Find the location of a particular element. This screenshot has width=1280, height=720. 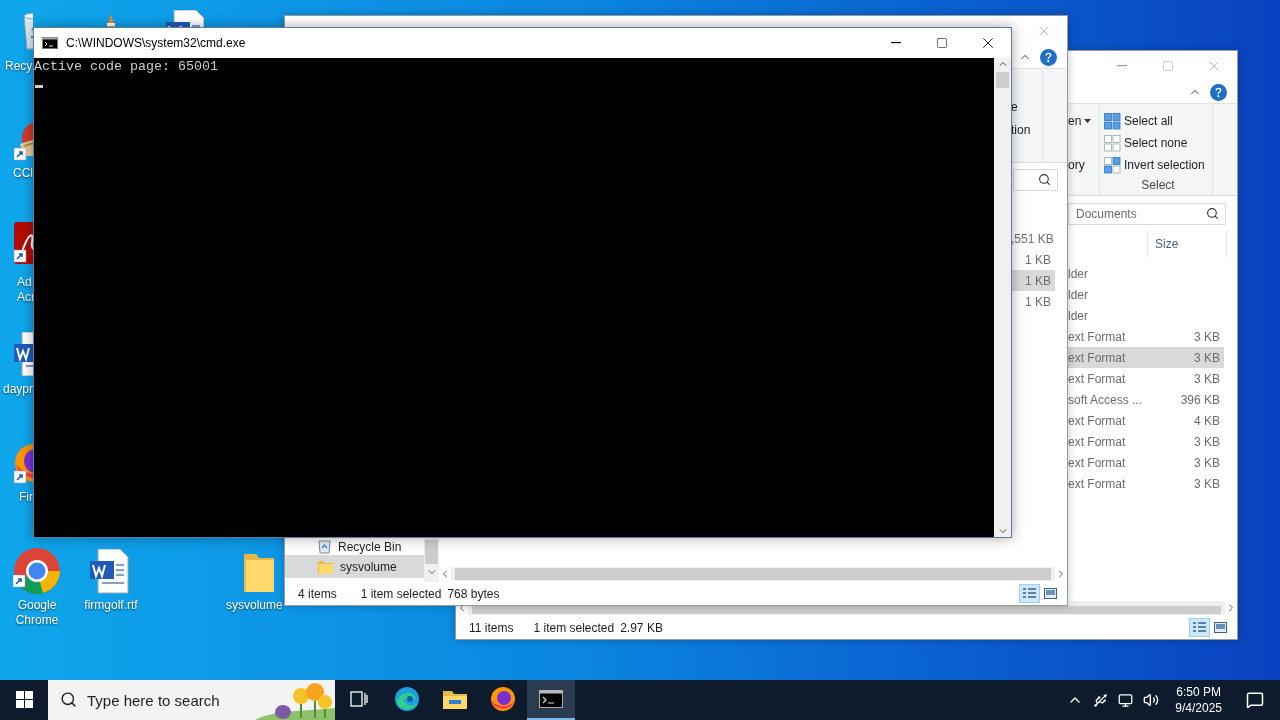

select-command: Select all is located at coordinates (1158, 121).